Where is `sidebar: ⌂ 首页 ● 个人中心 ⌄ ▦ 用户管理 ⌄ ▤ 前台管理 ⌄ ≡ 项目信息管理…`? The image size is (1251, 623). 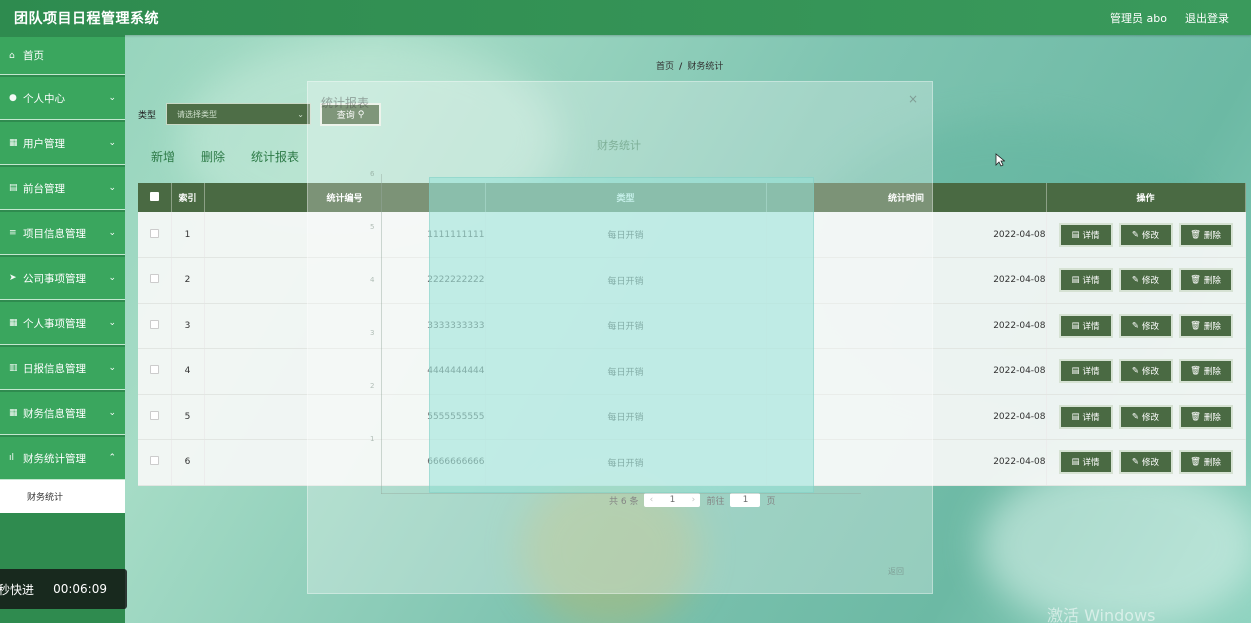 sidebar: ⌂ 首页 ● 个人中心 ⌄ ▦ 用户管理 ⌄ ▤ 前台管理 ⌄ ≡ 项目信息管理… is located at coordinates (62, 329).